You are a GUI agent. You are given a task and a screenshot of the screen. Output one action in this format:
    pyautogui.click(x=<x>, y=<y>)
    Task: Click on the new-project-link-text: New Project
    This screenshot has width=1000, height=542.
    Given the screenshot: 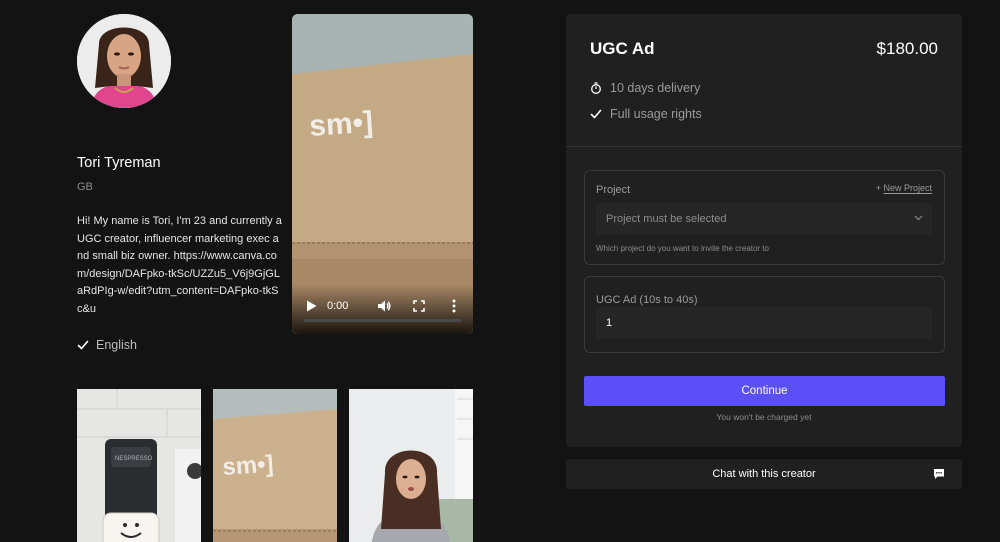 What is the action you would take?
    pyautogui.click(x=907, y=188)
    